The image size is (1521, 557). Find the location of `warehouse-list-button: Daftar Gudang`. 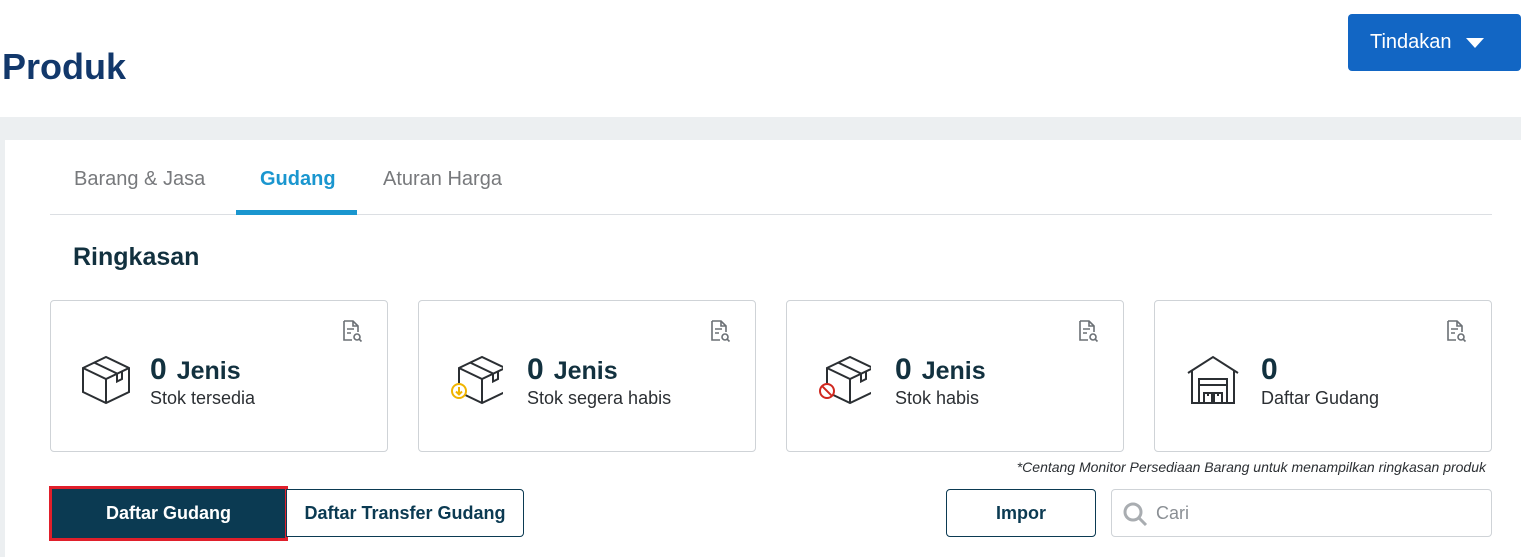

warehouse-list-button: Daftar Gudang is located at coordinates (168, 513).